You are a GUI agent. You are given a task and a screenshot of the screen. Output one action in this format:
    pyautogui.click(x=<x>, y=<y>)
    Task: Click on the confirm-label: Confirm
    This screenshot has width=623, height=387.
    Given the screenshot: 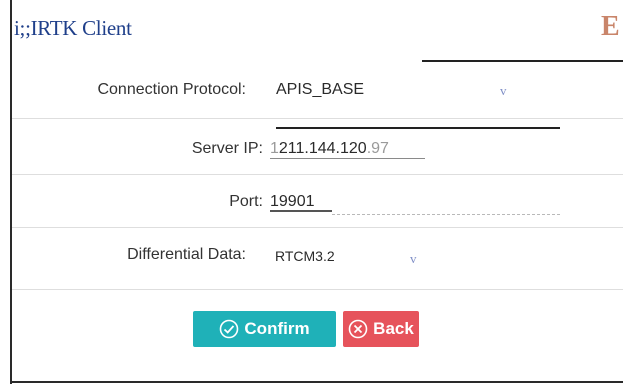 What is the action you would take?
    pyautogui.click(x=277, y=328)
    